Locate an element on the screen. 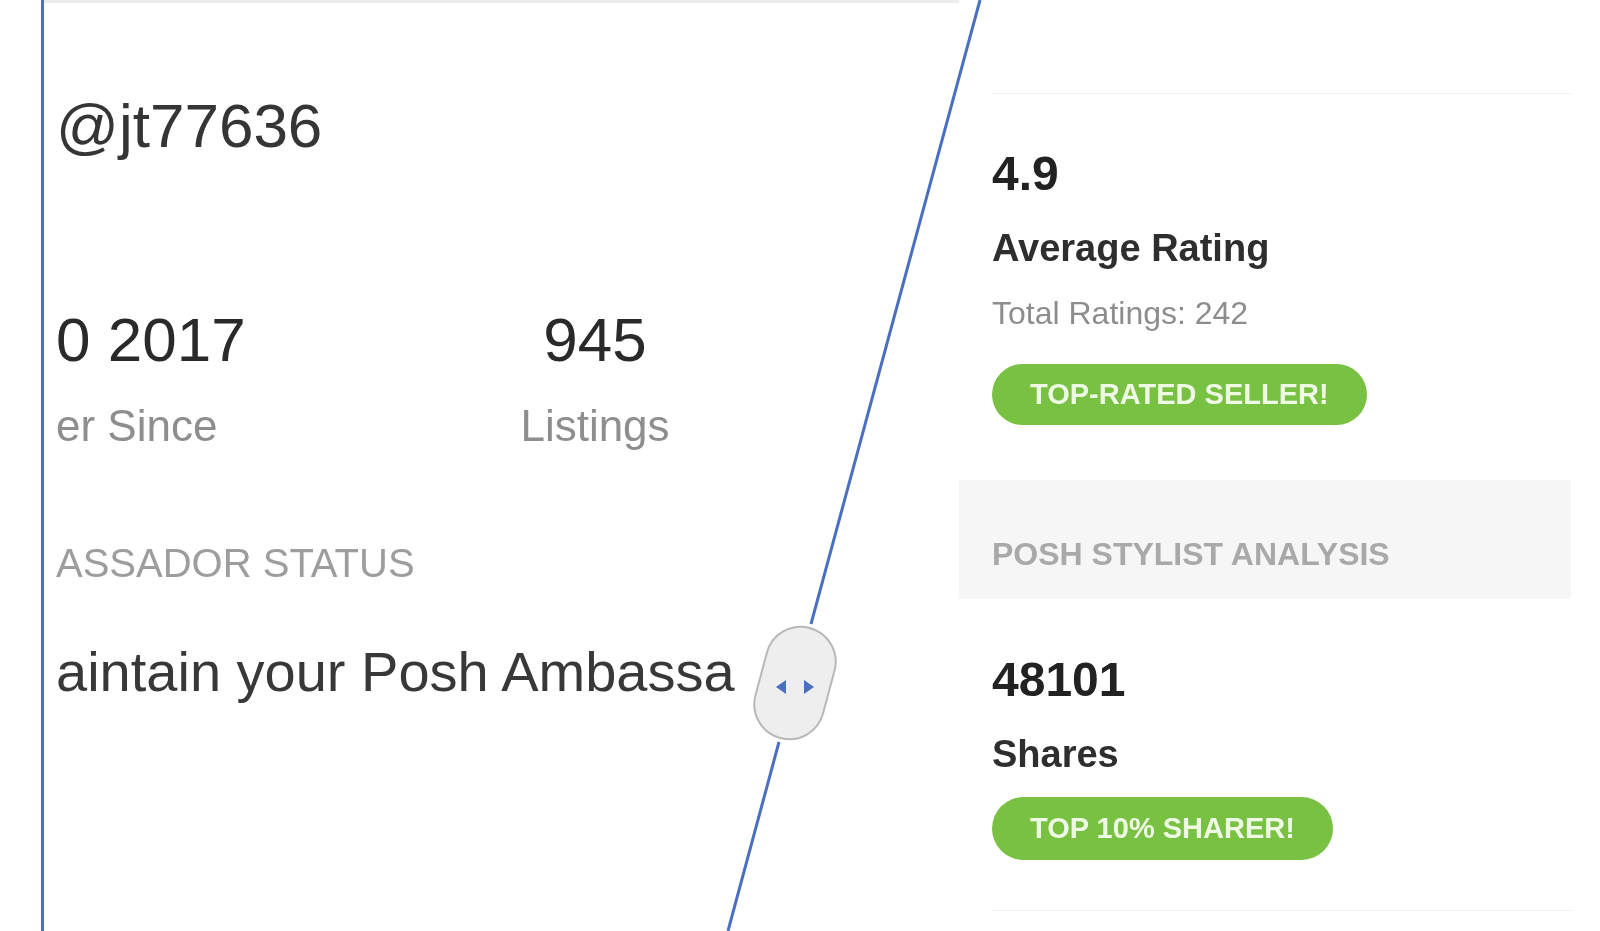  stat-value: 0 2017 is located at coordinates (151, 340).